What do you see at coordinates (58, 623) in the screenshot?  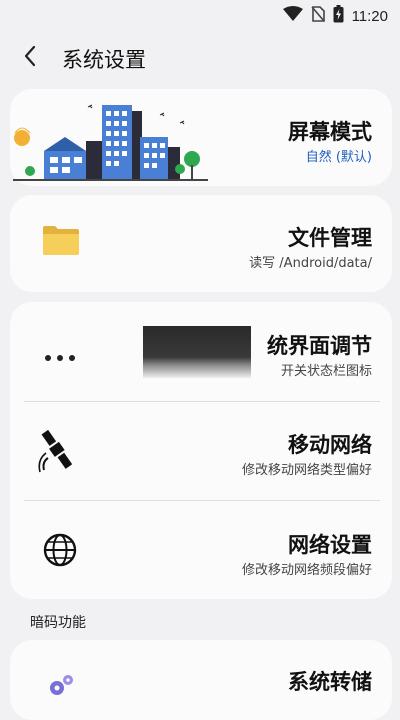 I see `section-label: 暗码功能` at bounding box center [58, 623].